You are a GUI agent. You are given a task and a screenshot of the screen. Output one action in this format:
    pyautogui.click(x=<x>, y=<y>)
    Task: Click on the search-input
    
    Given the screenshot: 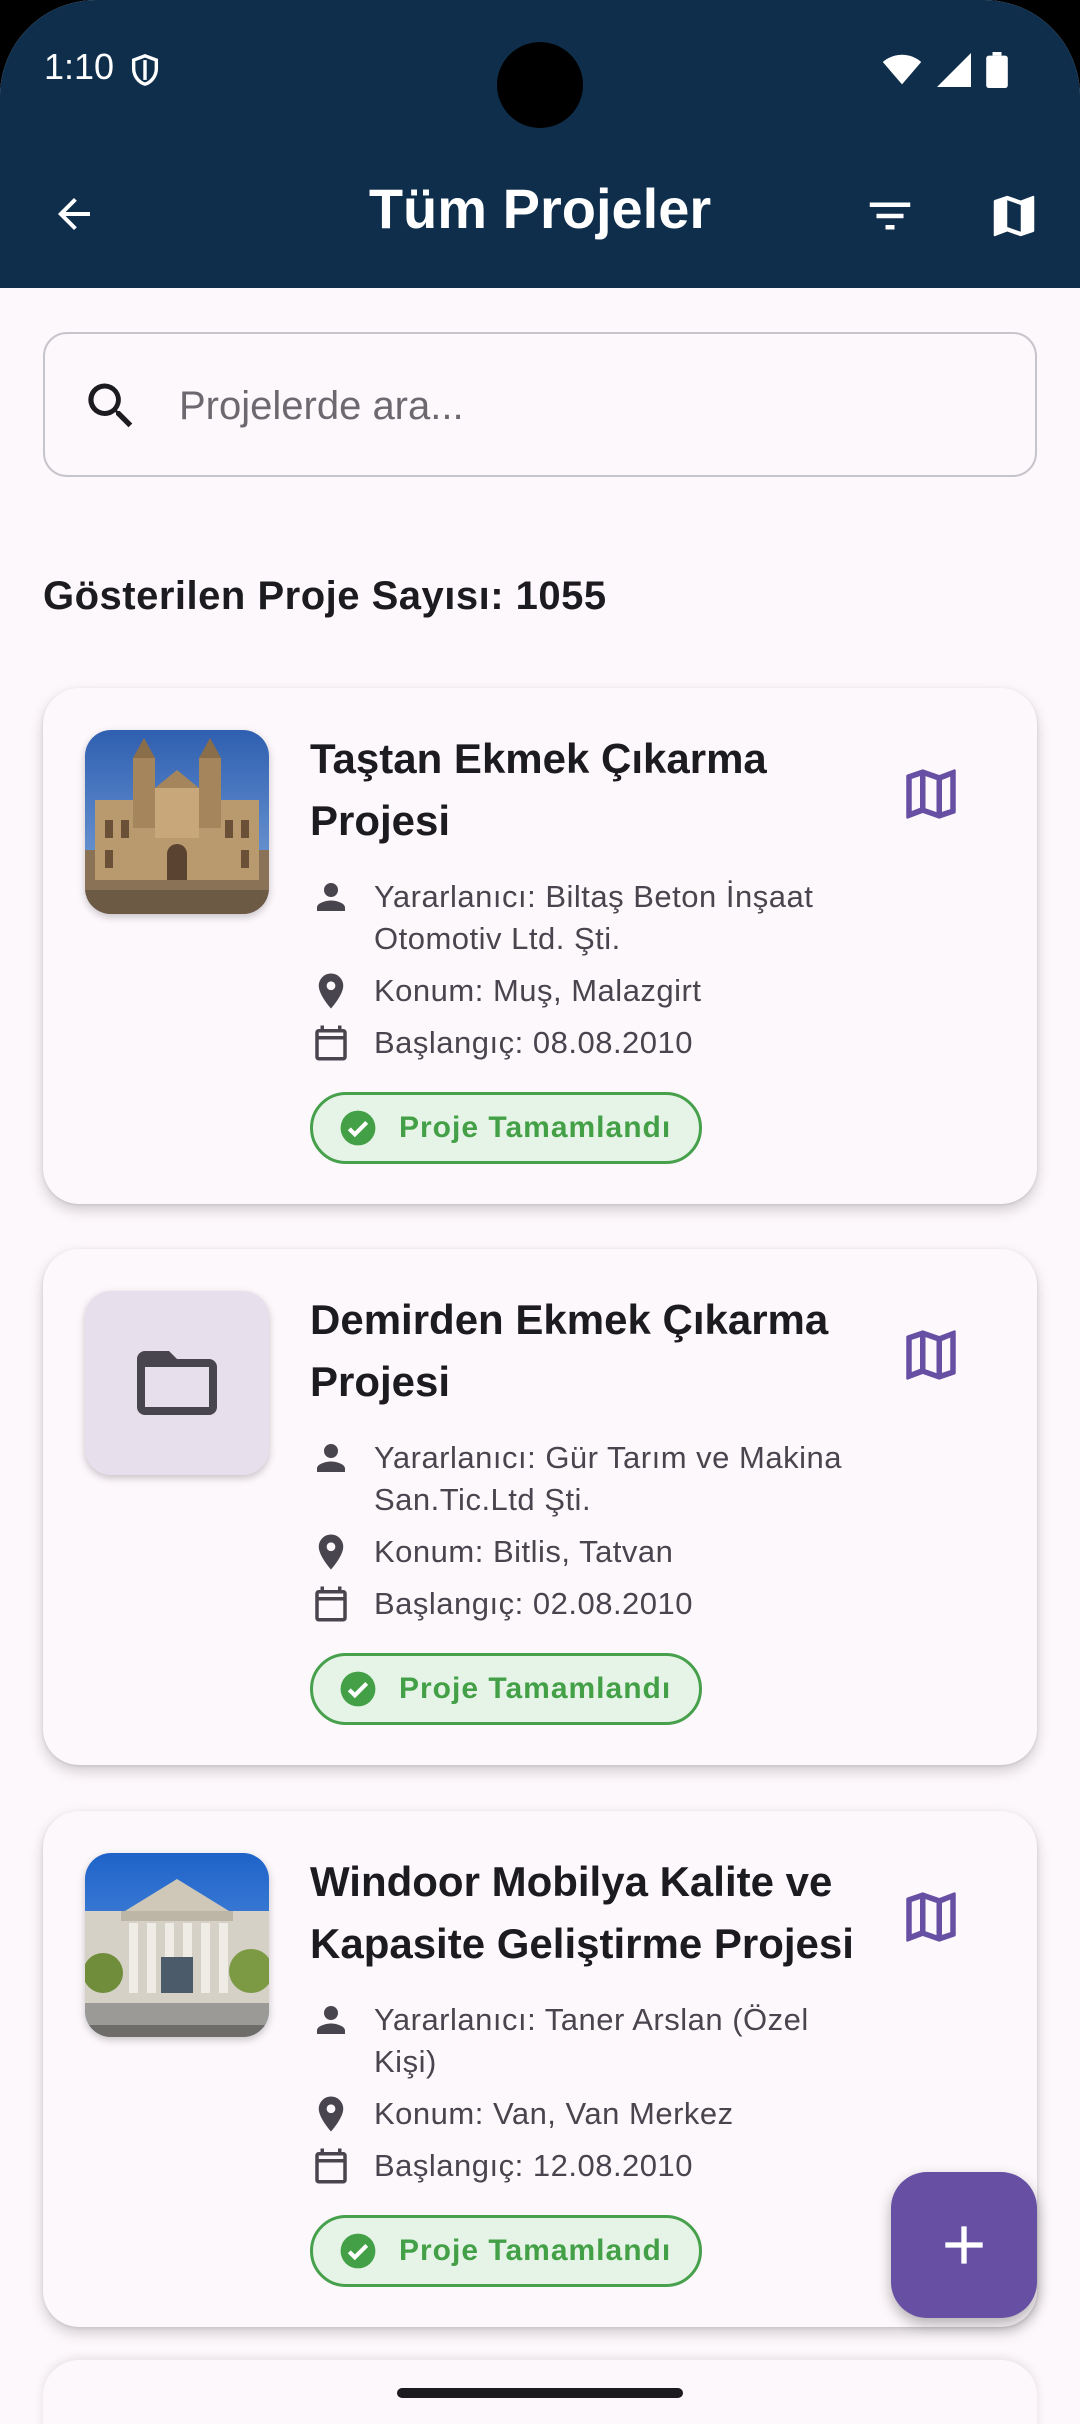 What is the action you would take?
    pyautogui.click(x=589, y=406)
    